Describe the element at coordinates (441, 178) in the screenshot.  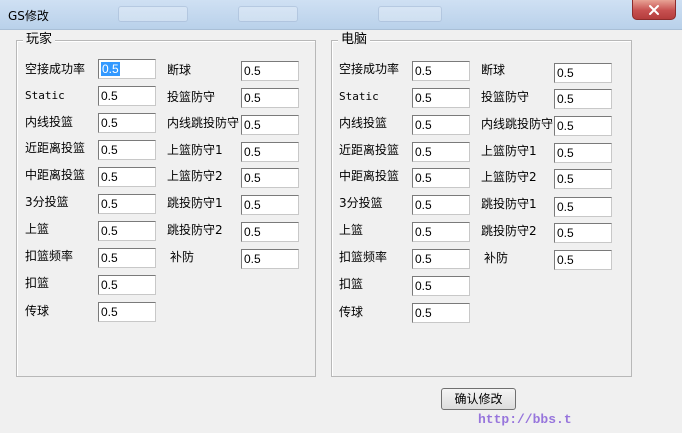
I see `computer-mid-input: 0.5` at that location.